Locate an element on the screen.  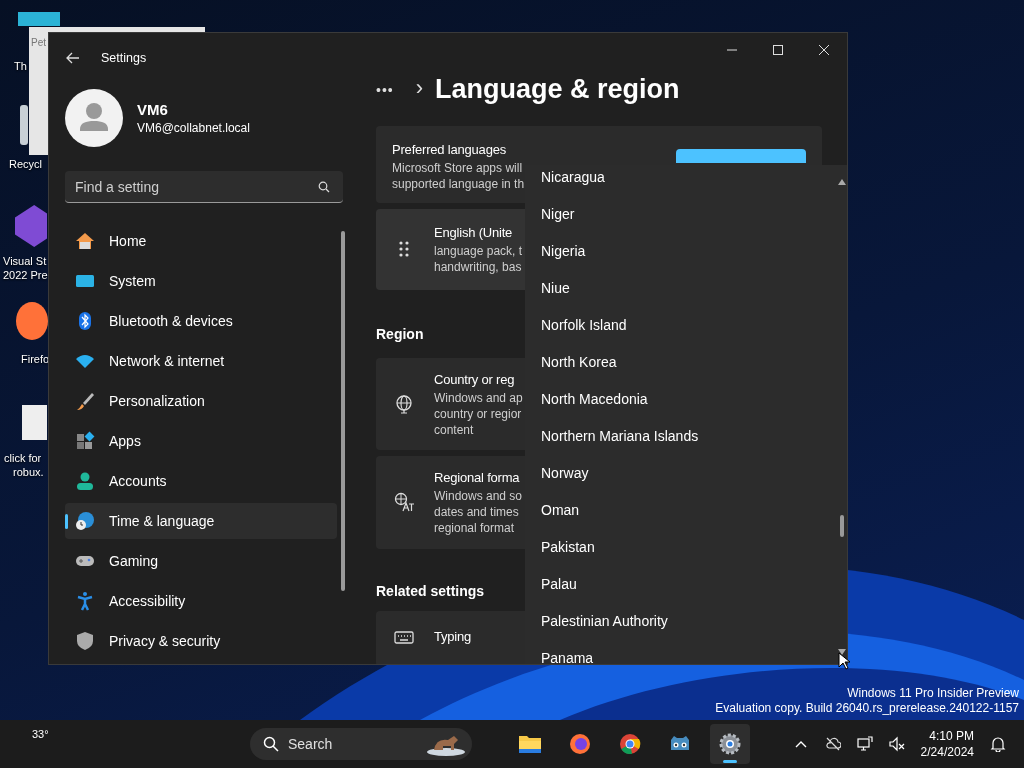
window-title: Settings is located at coordinates (124, 58).